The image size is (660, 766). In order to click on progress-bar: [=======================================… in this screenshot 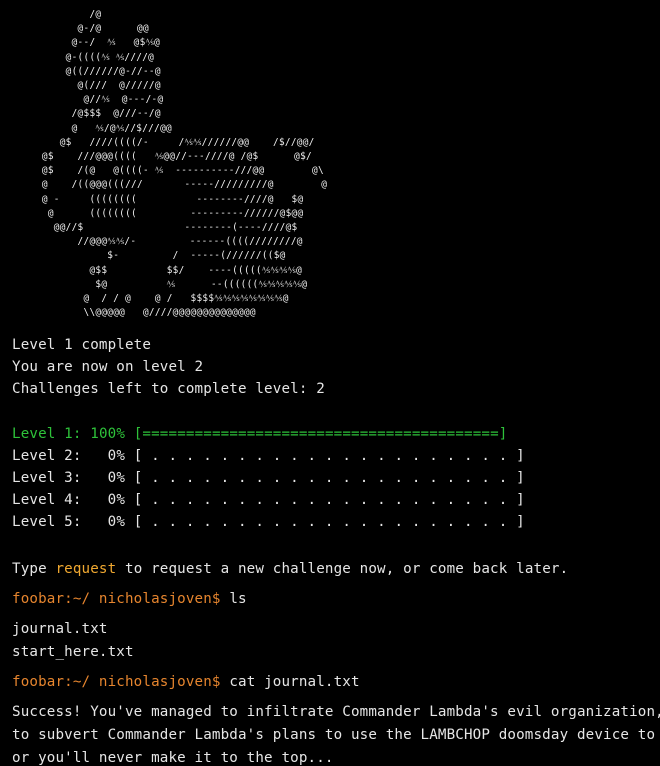, I will do `click(320, 434)`.